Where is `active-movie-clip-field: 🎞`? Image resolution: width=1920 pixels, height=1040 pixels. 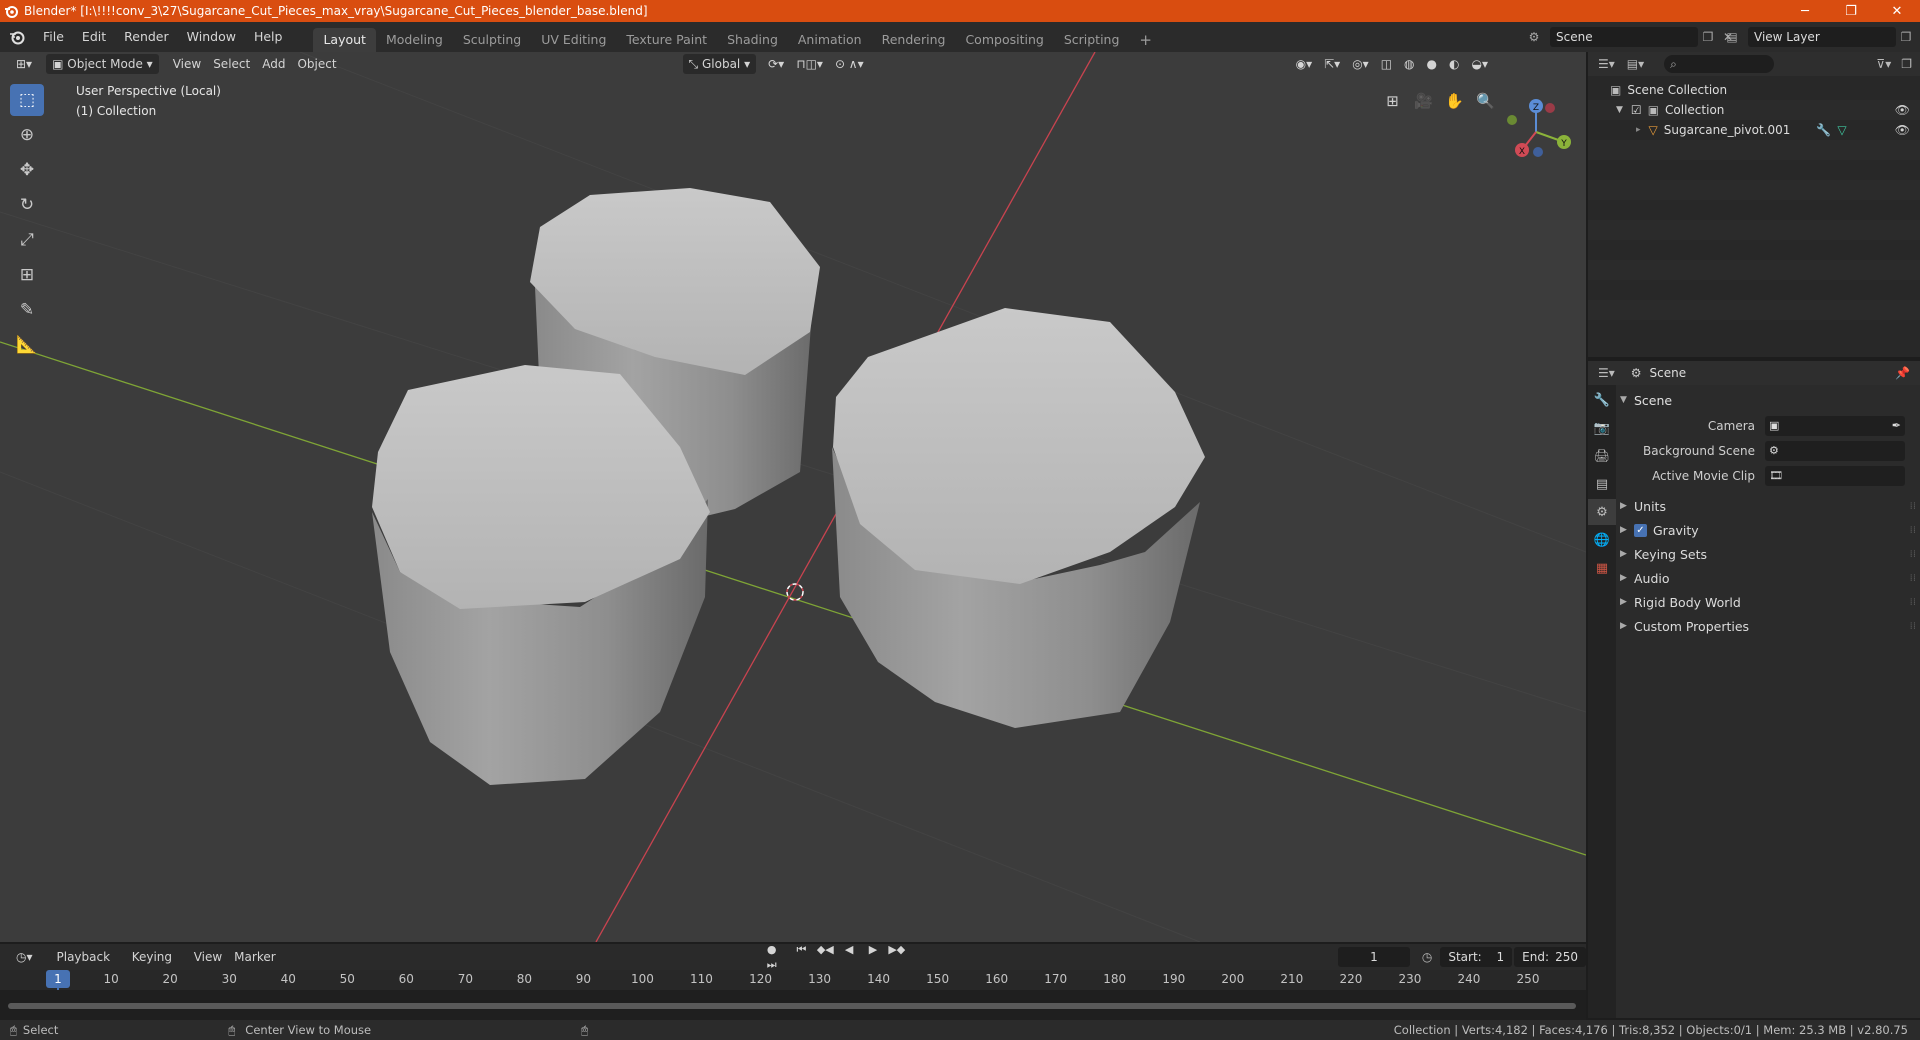
active-movie-clip-field: 🎞 is located at coordinates (1835, 475).